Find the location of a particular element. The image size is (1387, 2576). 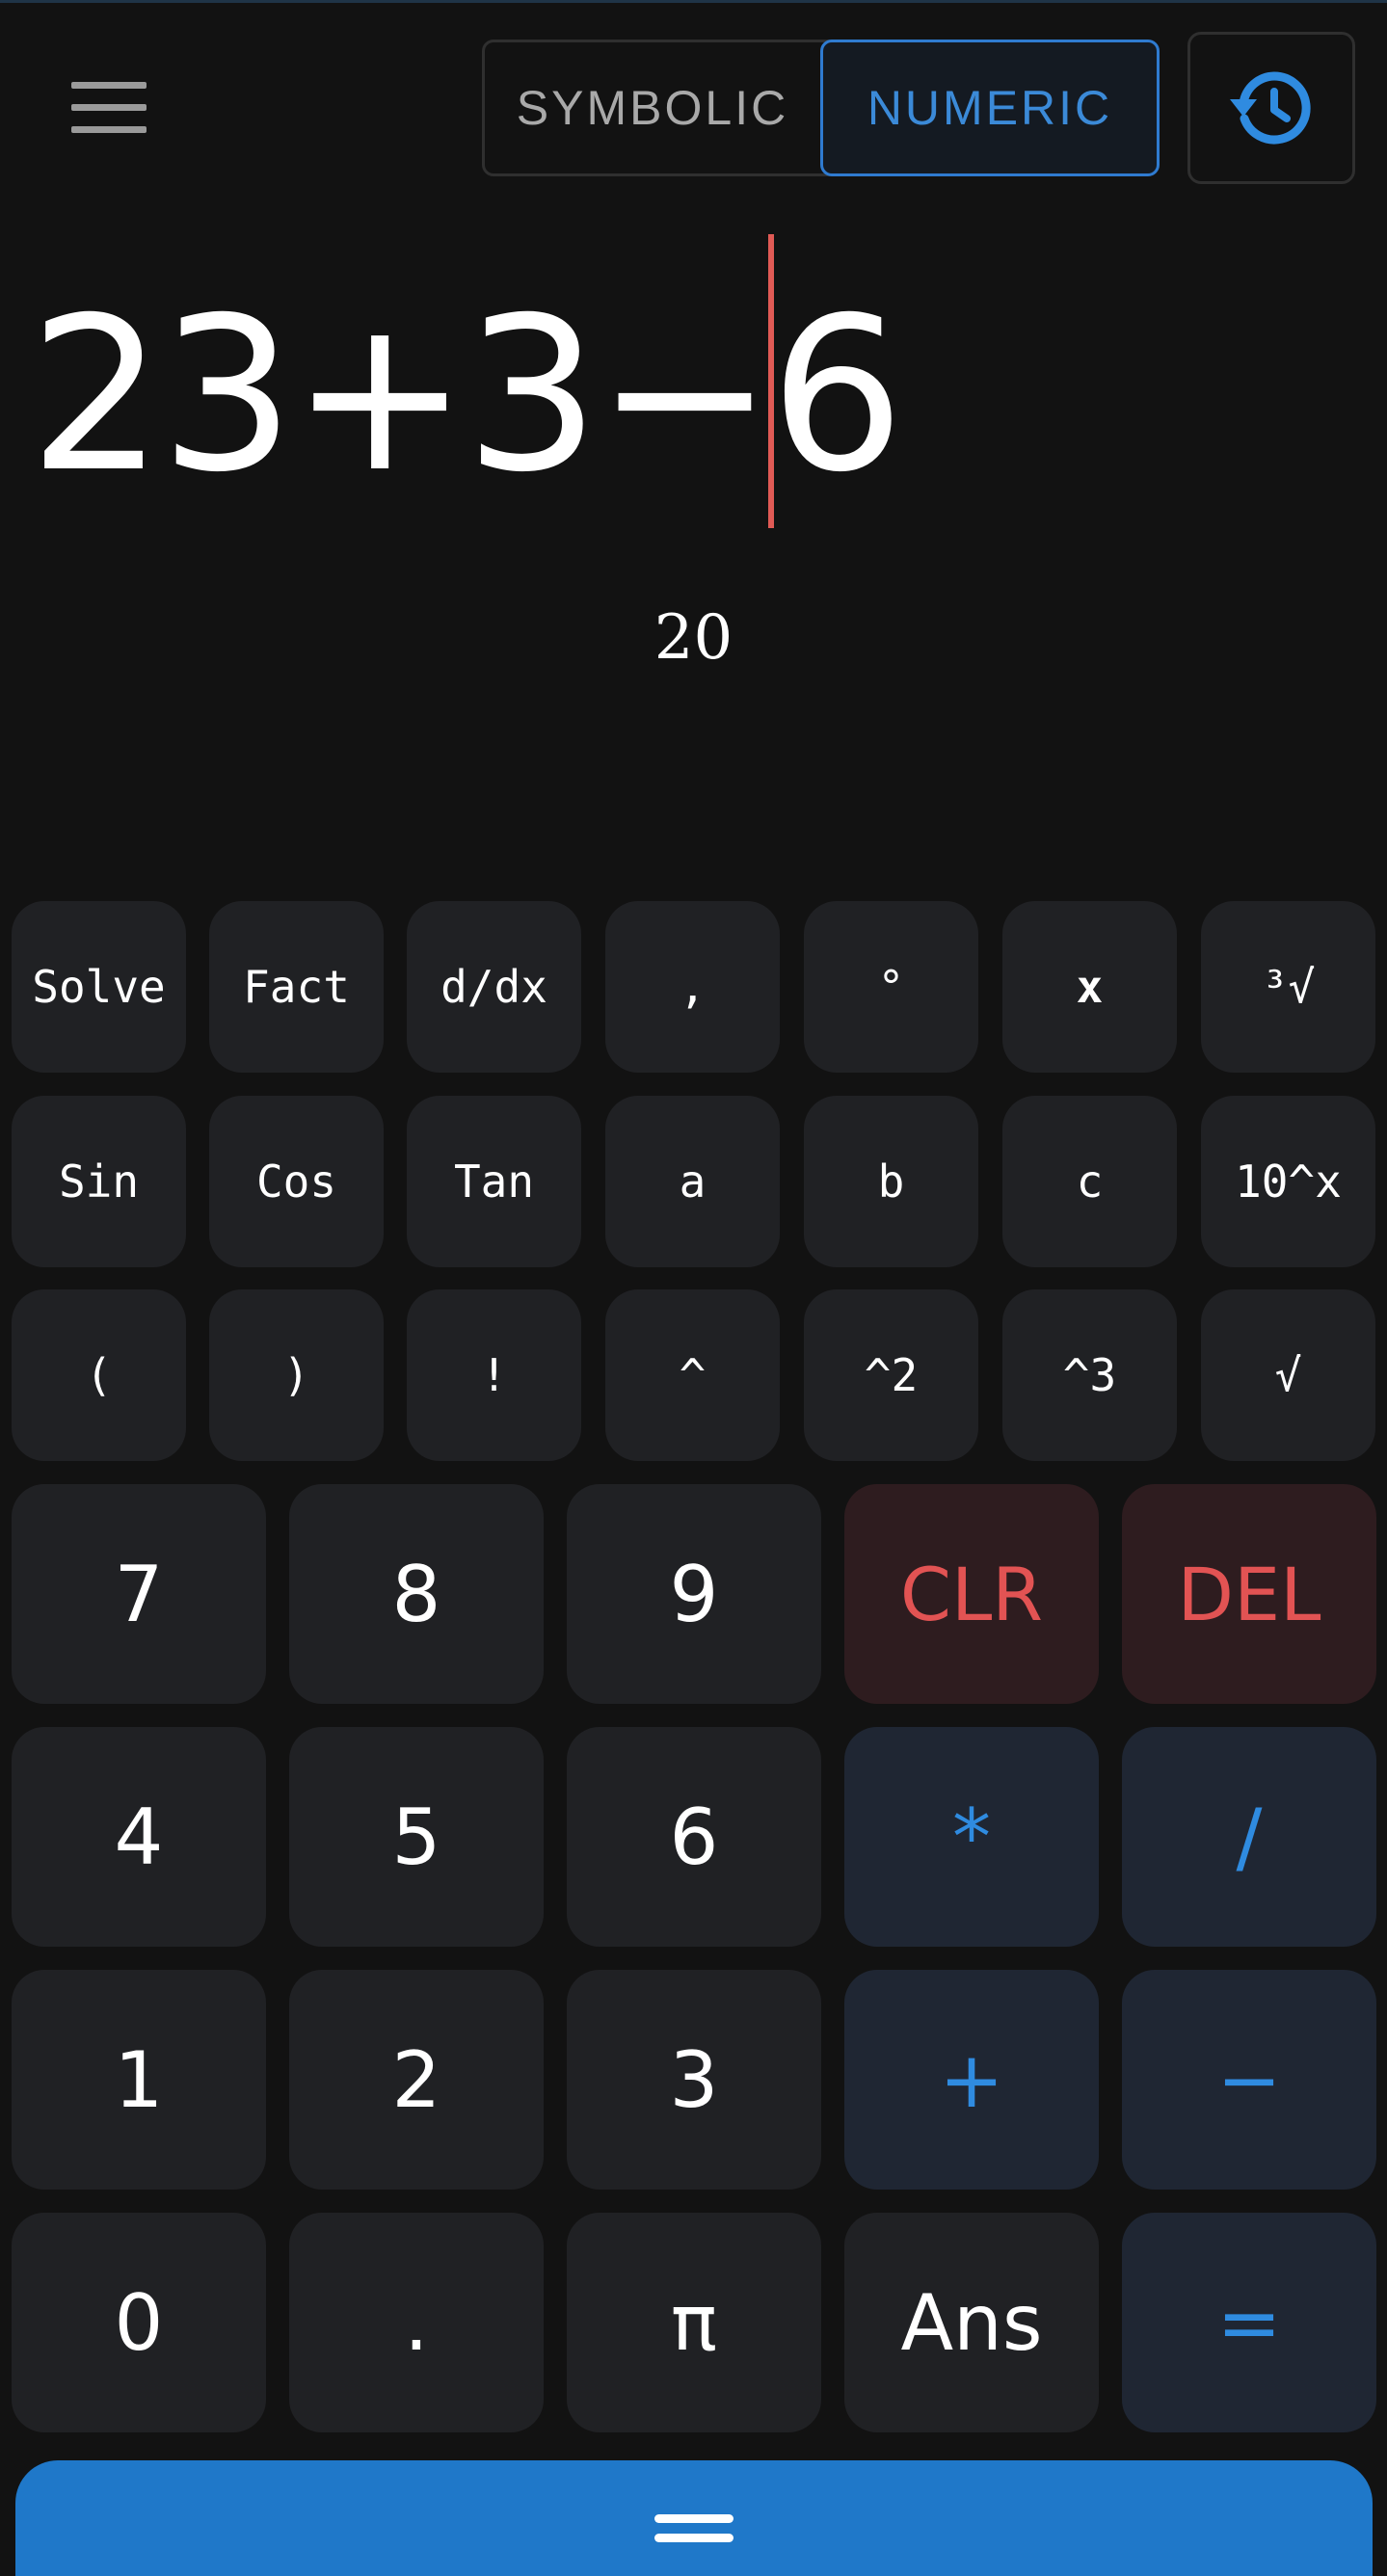

key-square: ^2 is located at coordinates (891, 1375).